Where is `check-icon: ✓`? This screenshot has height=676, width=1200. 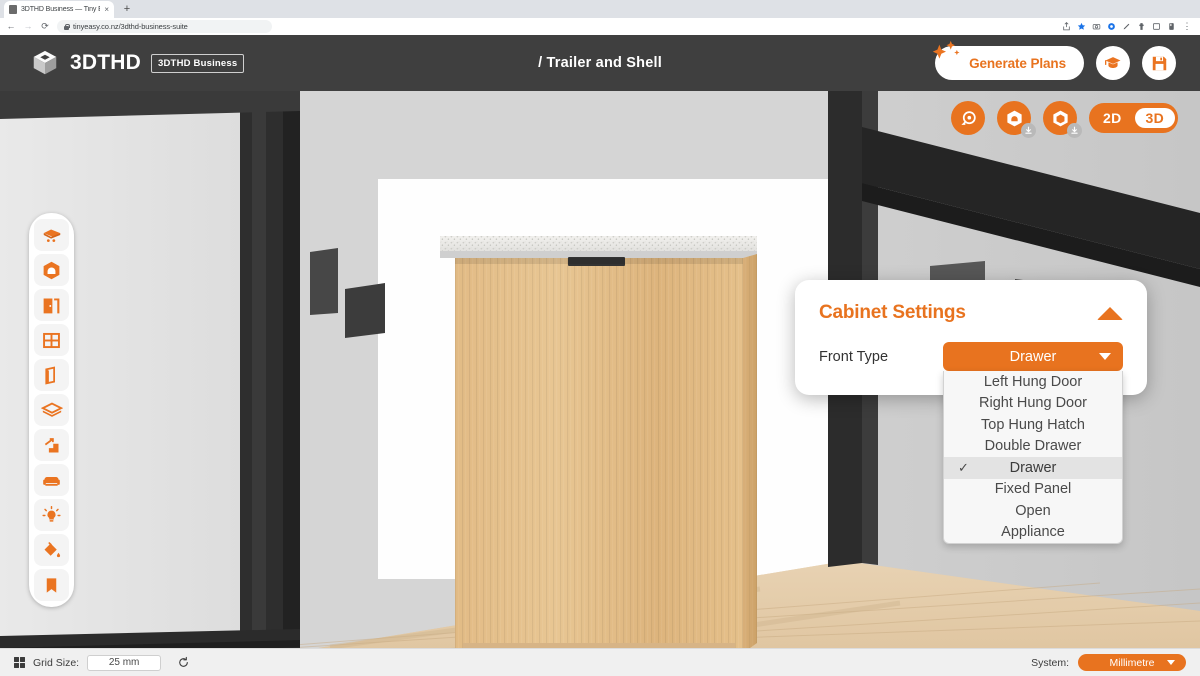 check-icon: ✓ is located at coordinates (963, 467).